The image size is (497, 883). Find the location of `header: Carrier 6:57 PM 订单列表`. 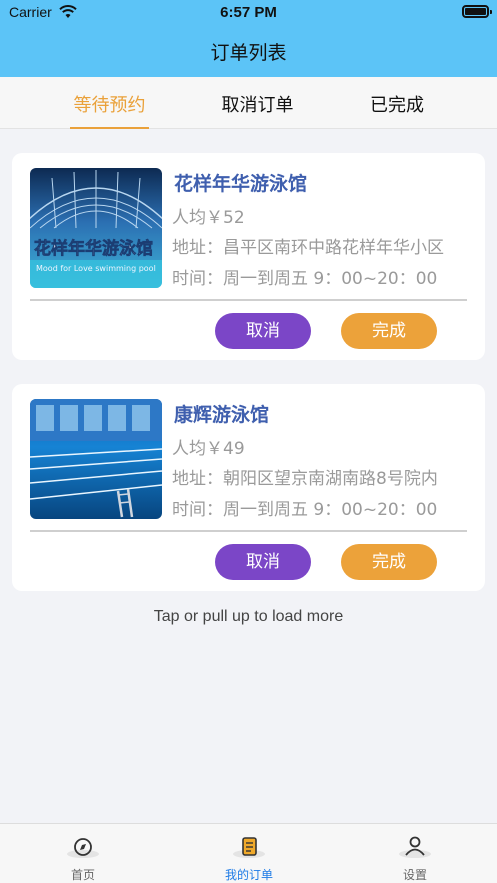

header: Carrier 6:57 PM 订单列表 is located at coordinates (248, 38).